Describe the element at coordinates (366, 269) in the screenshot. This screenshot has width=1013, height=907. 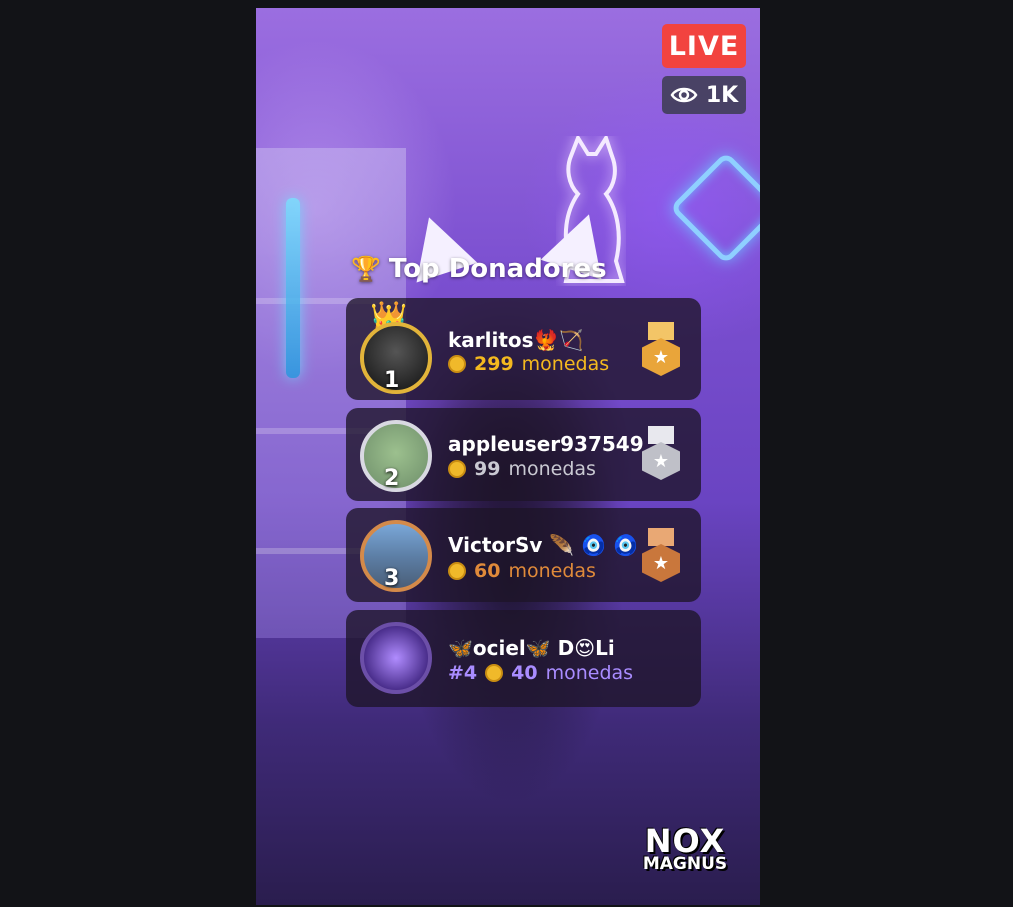
I see `trophy-icon: 🏆` at that location.